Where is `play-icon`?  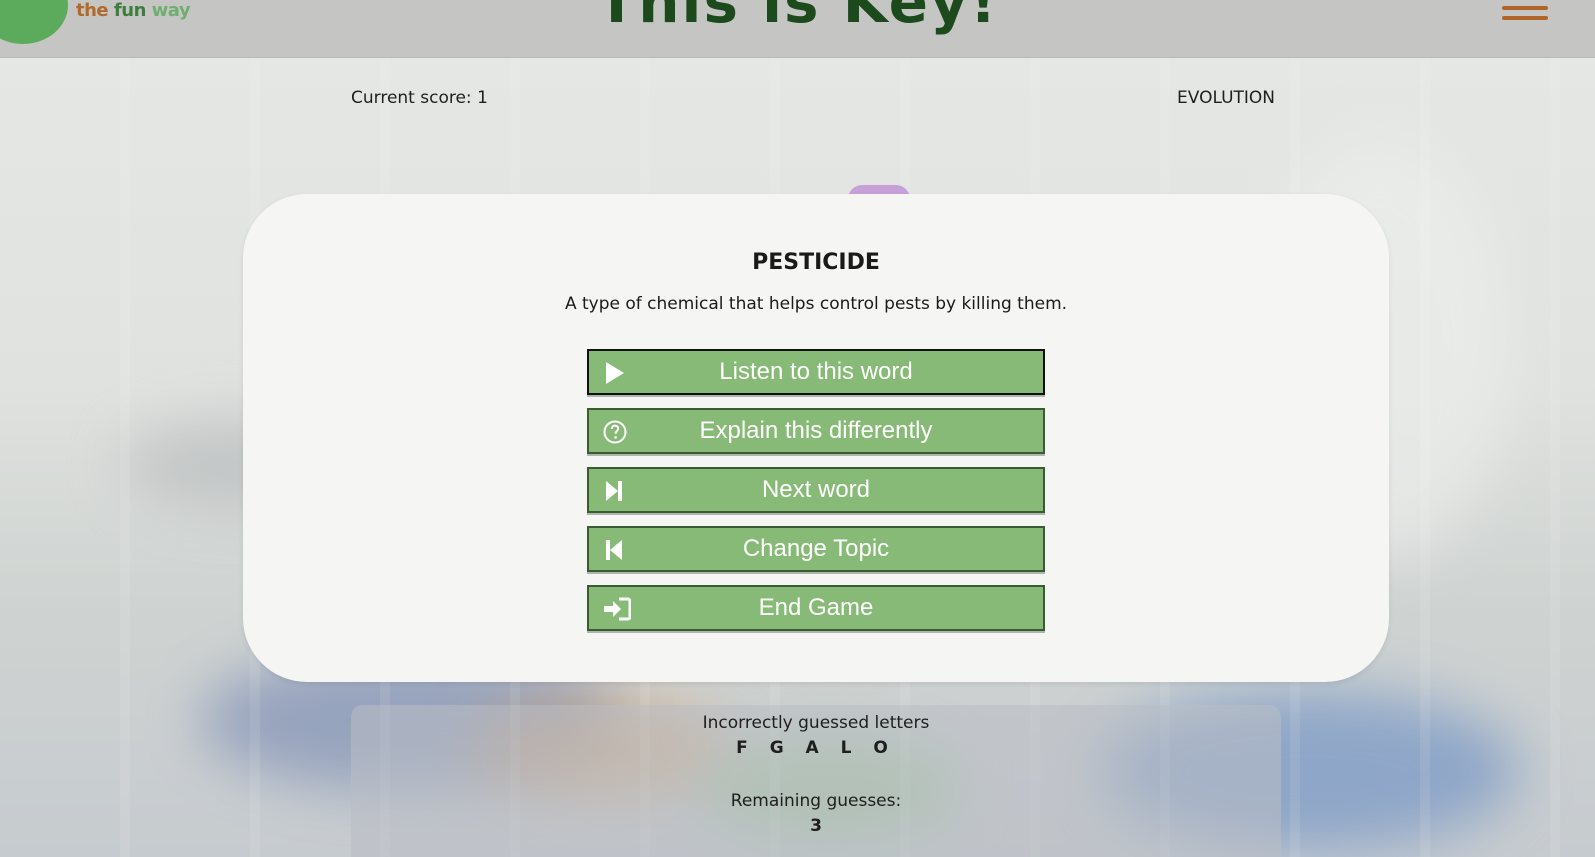 play-icon is located at coordinates (615, 373).